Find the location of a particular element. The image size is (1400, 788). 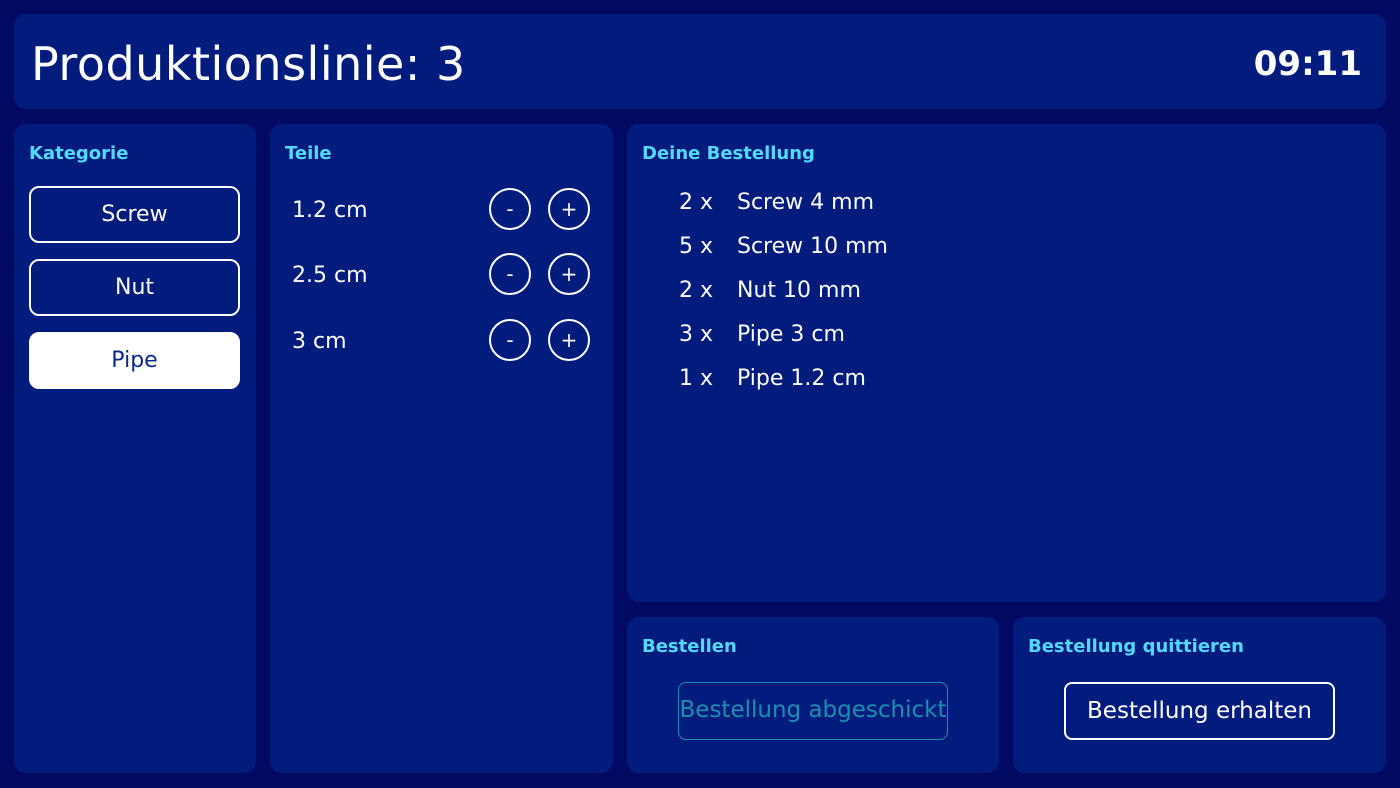

order-item-name: Screw 4 mm is located at coordinates (805, 202).